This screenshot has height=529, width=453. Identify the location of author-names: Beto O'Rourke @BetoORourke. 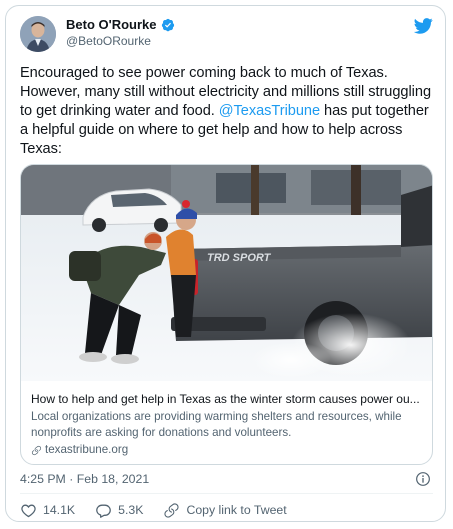
(120, 32).